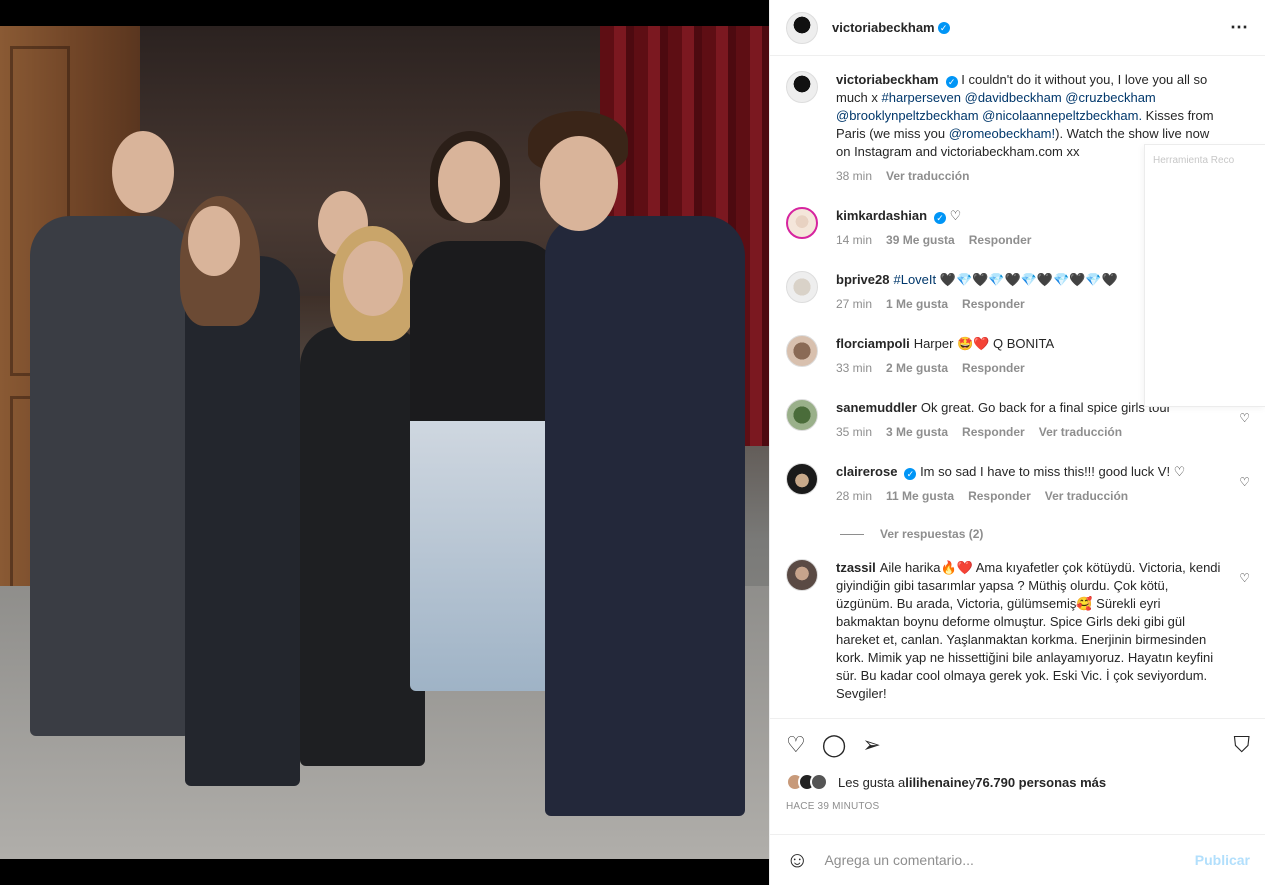 The image size is (1265, 885). Describe the element at coordinates (881, 215) in the screenshot. I see `comment-username: kimkardashian` at that location.